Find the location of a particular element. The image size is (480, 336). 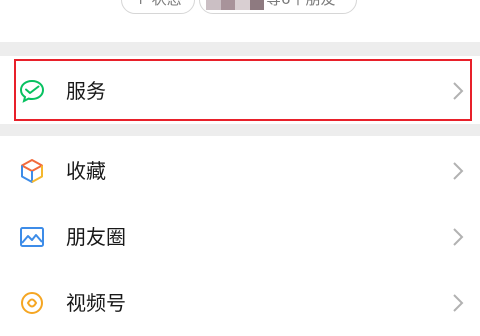

friends-status-pill: 等6个朋友 is located at coordinates (278, 7).